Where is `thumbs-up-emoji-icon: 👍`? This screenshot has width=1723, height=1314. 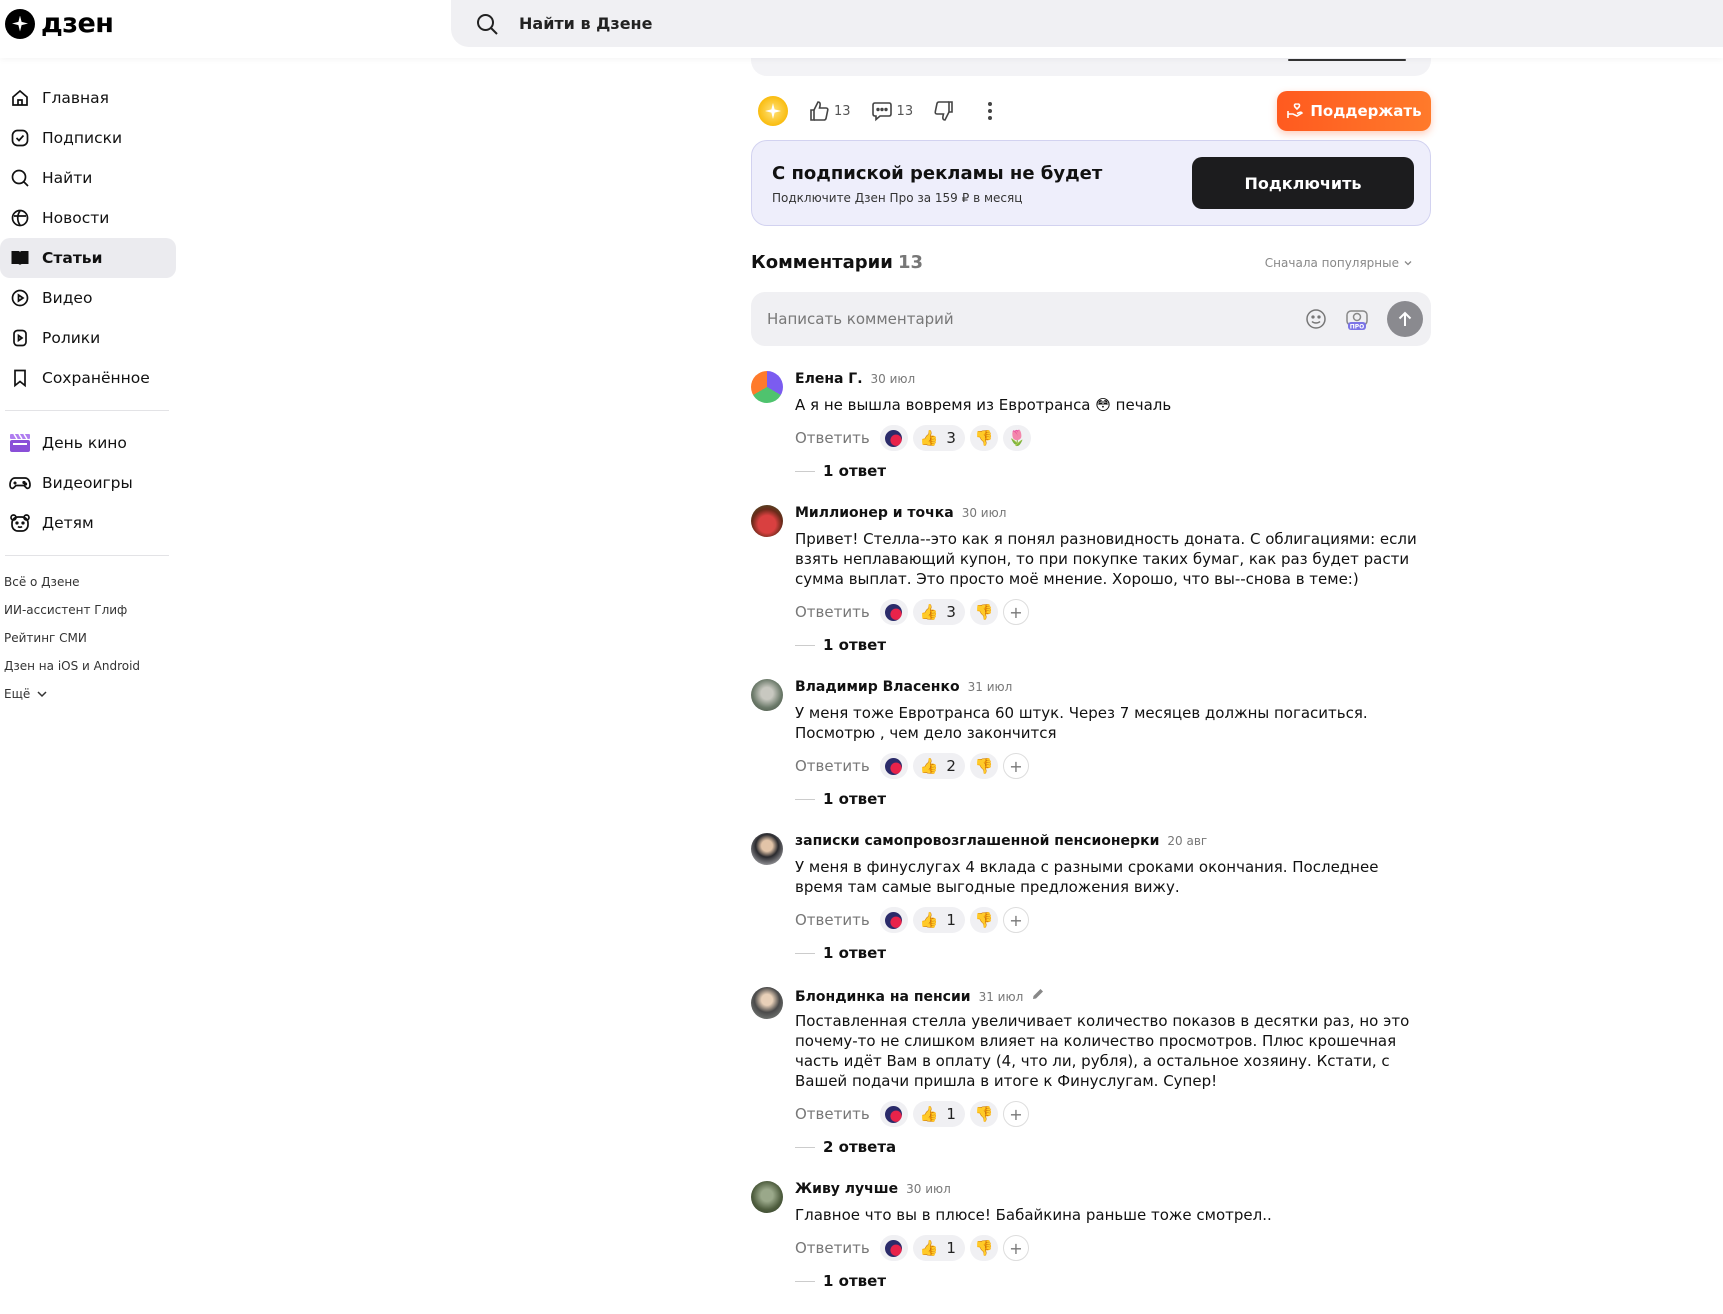
thumbs-up-emoji-icon: 👍 is located at coordinates (929, 1248).